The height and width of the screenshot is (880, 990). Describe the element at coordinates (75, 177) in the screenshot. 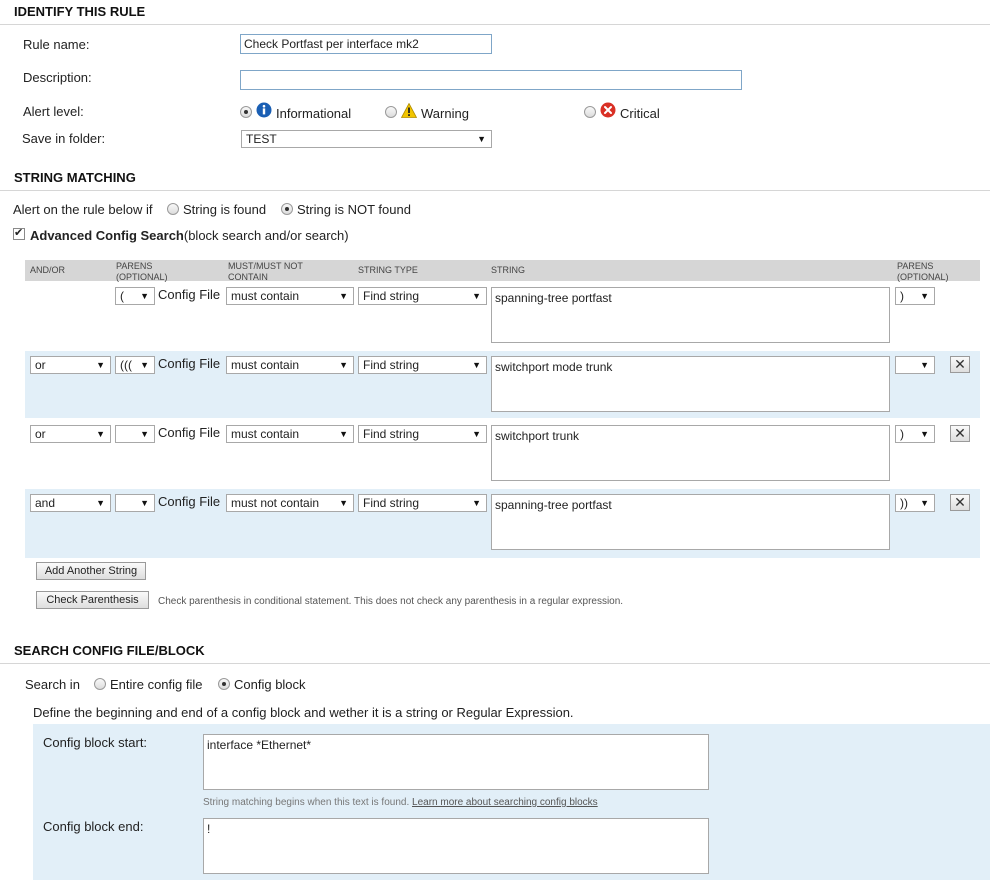

I see `string-matching-title: STRING MATCHING` at that location.